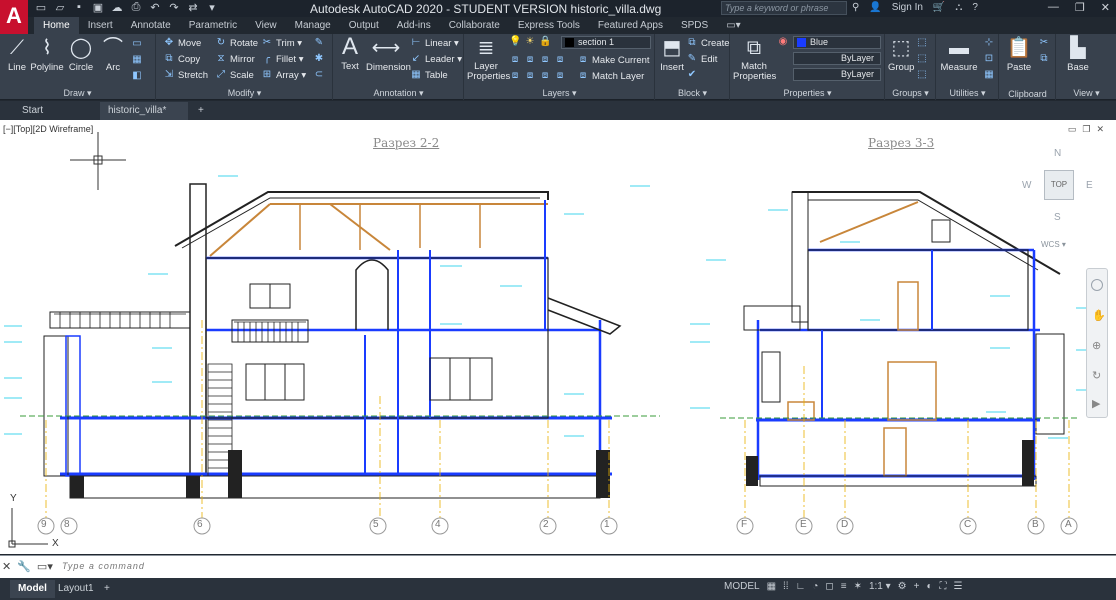 This screenshot has width=1116, height=600. Describe the element at coordinates (100, 25) in the screenshot. I see `tab-insert: Insert` at that location.